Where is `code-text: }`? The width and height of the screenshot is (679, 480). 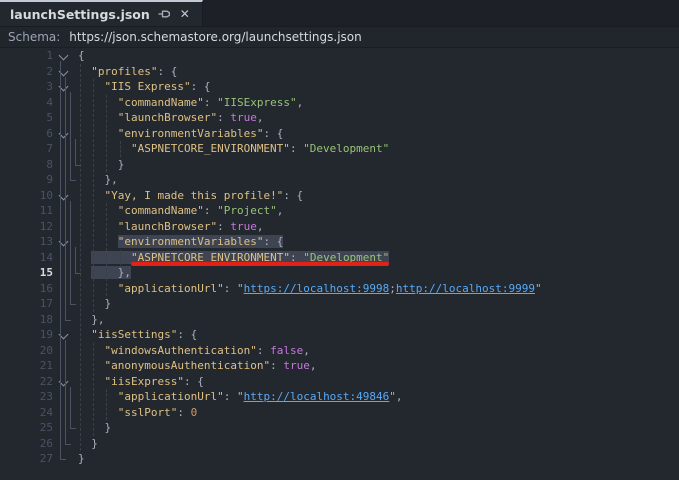
code-text: } is located at coordinates (88, 444).